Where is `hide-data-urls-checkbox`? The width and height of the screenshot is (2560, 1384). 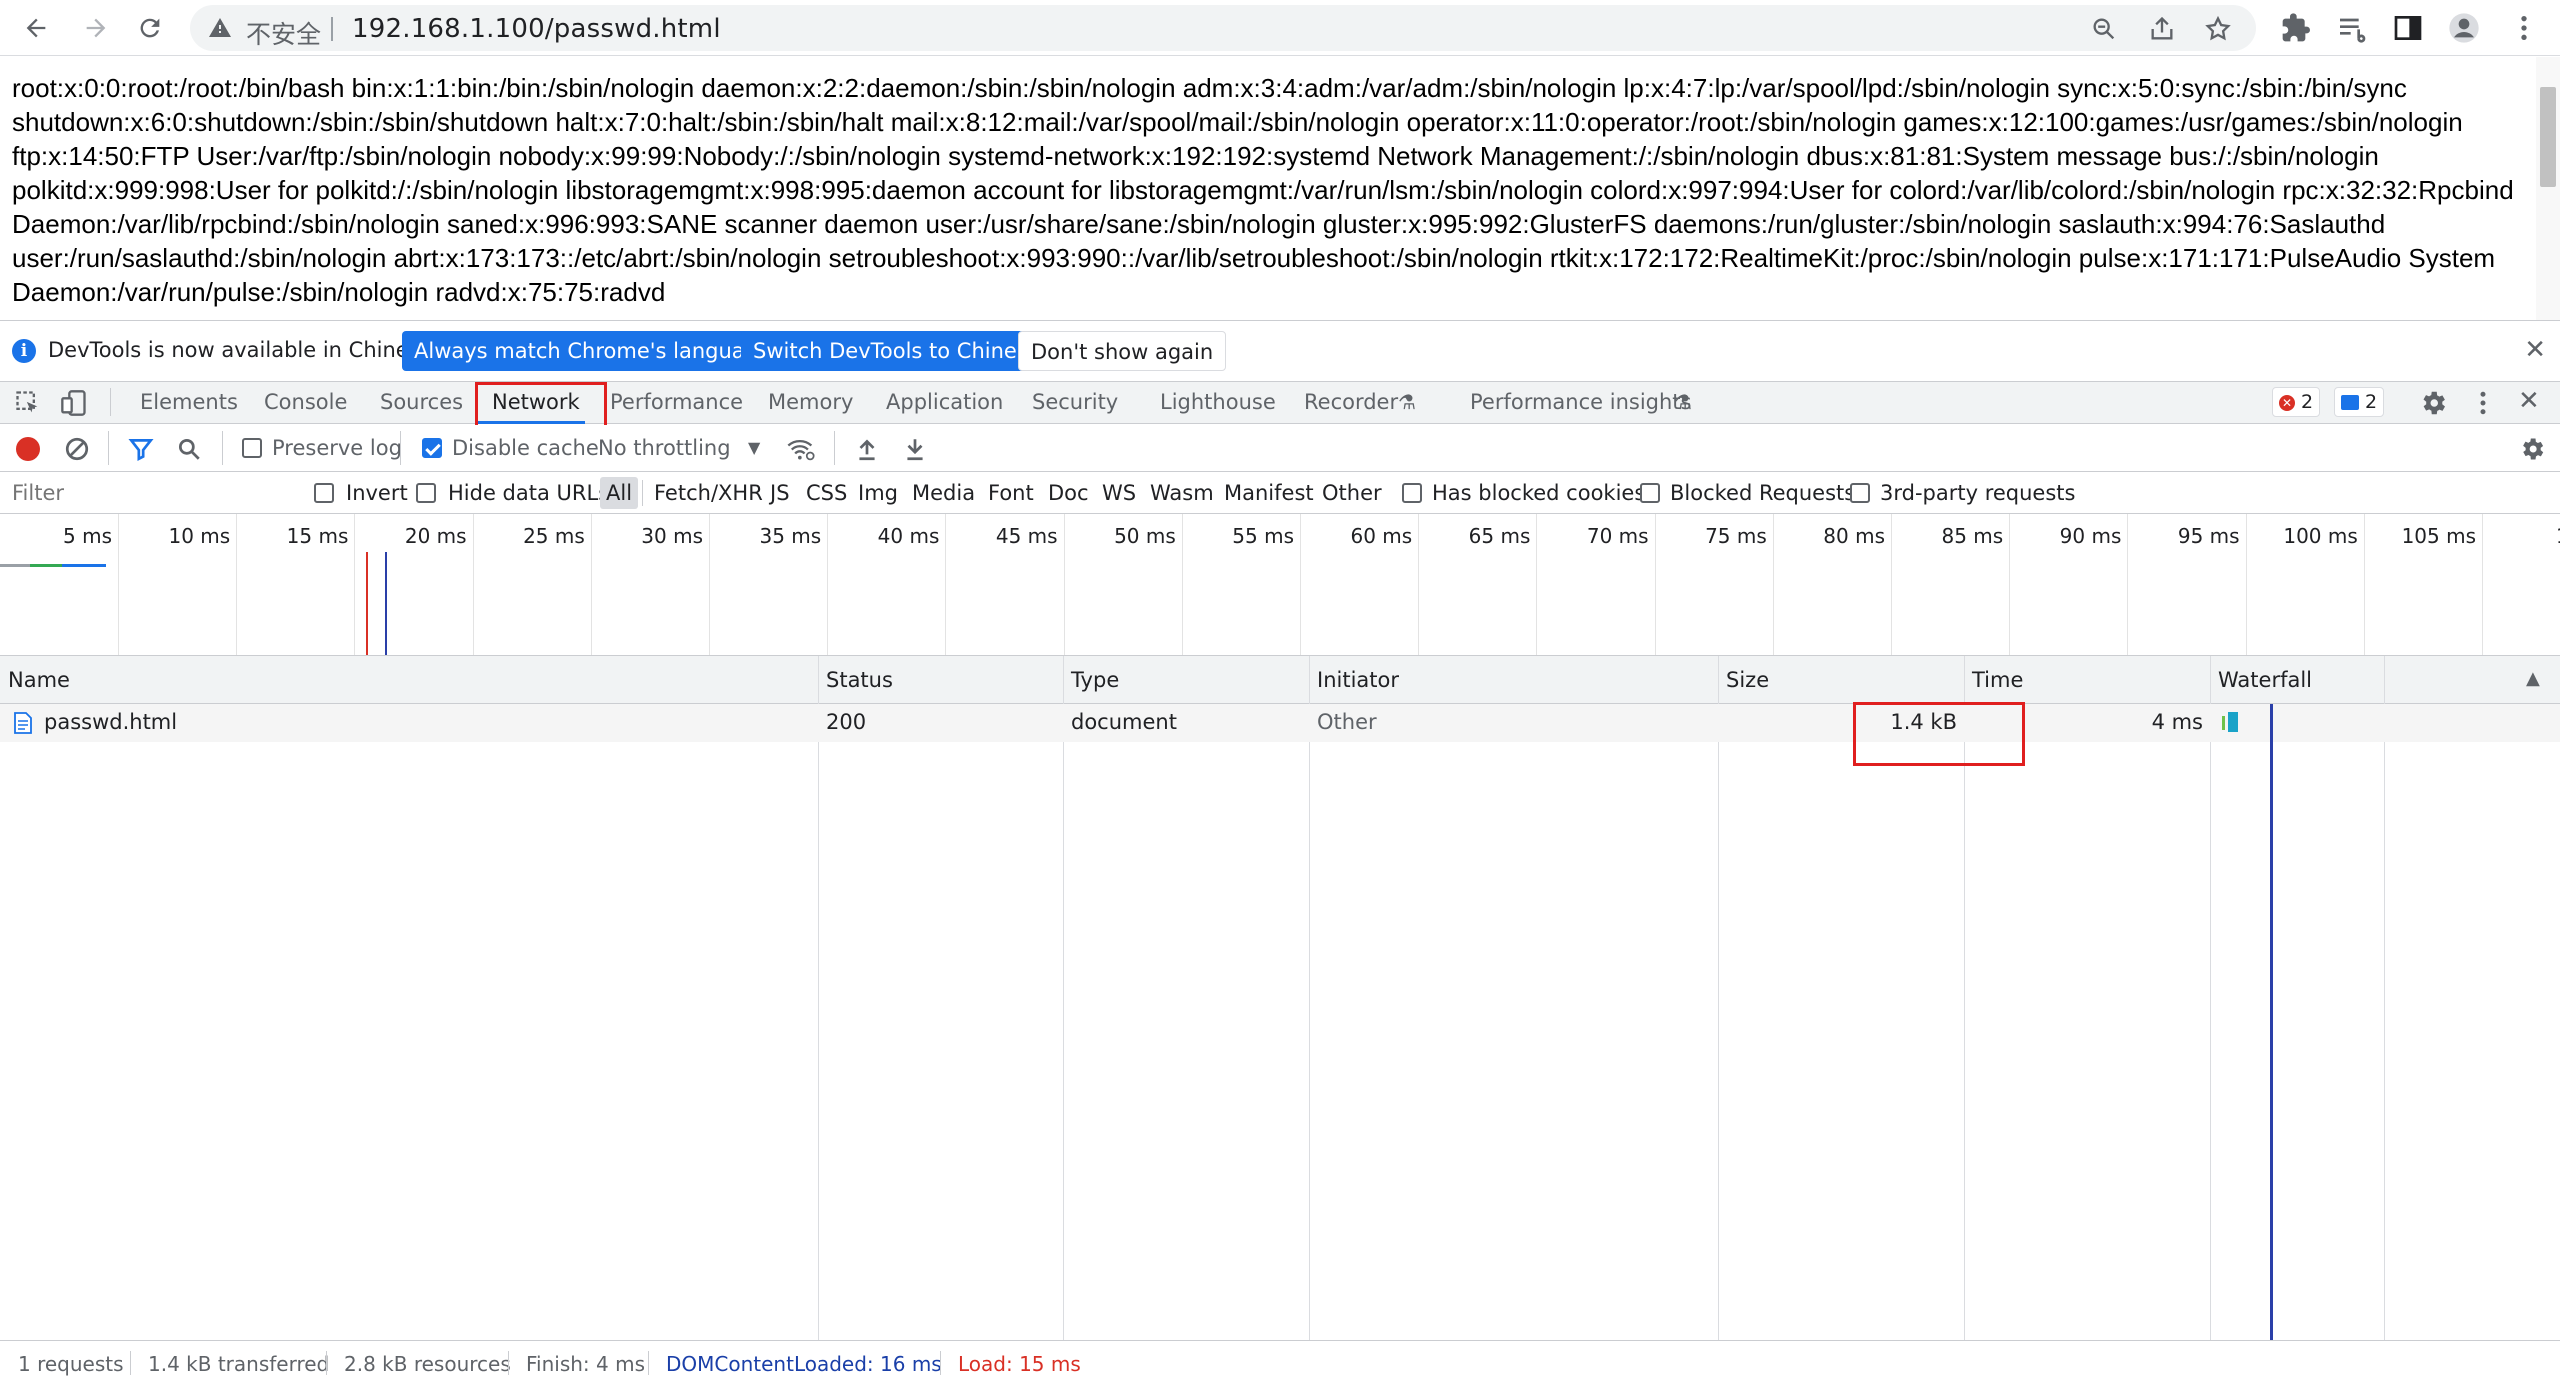
hide-data-urls-checkbox is located at coordinates (426, 493).